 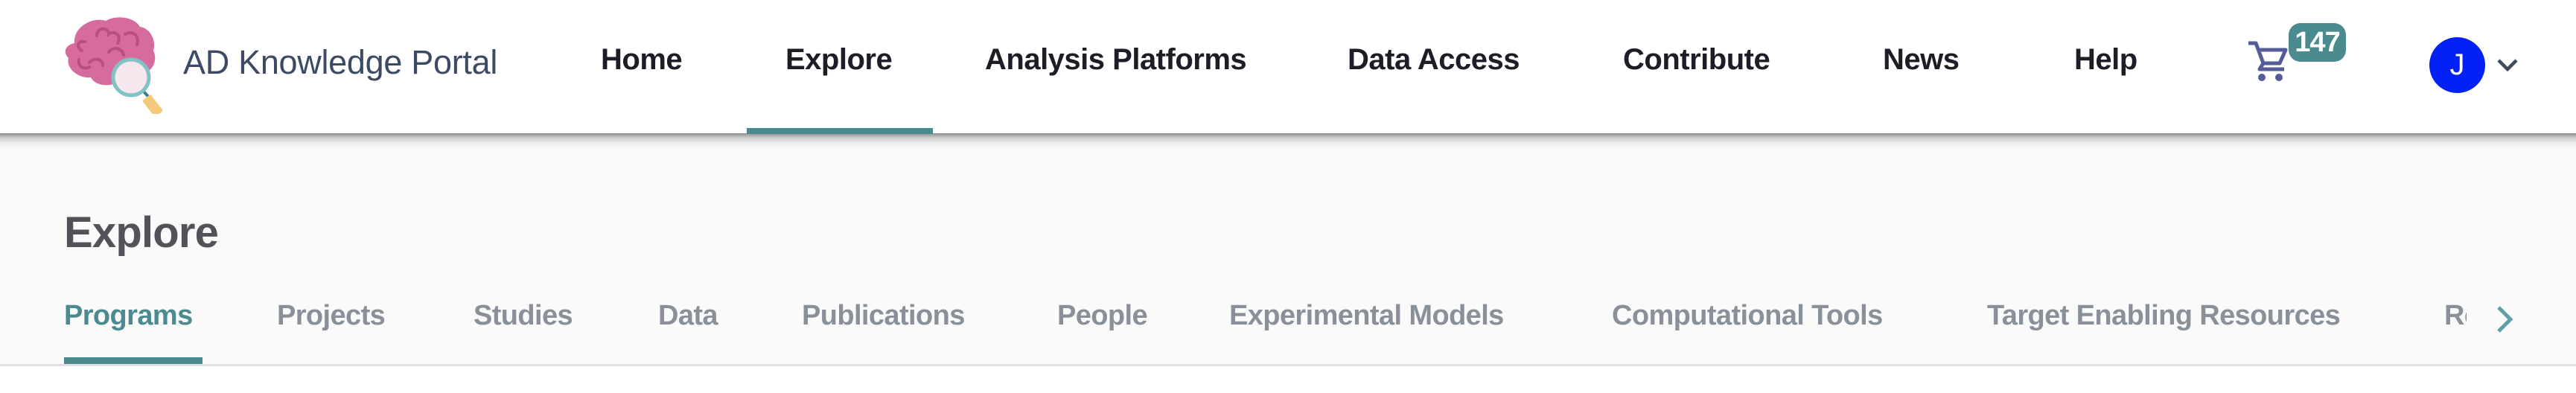 What do you see at coordinates (2105, 60) in the screenshot?
I see `nav-help: Help` at bounding box center [2105, 60].